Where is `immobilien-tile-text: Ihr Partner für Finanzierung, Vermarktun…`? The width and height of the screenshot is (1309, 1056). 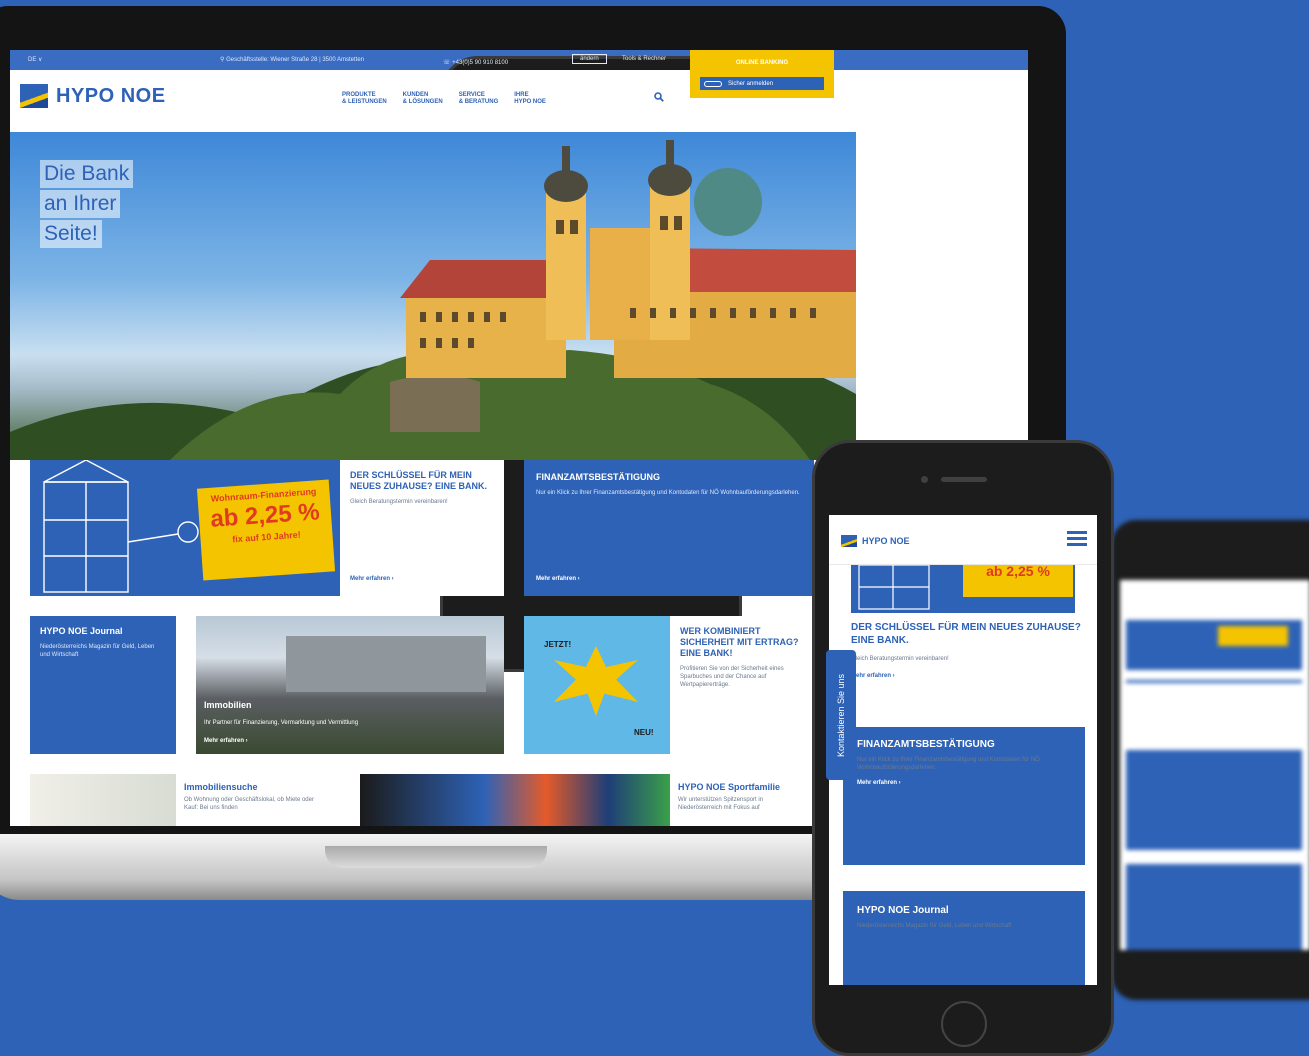 immobilien-tile-text: Ihr Partner für Finanzierung, Vermarktun… is located at coordinates (281, 723).